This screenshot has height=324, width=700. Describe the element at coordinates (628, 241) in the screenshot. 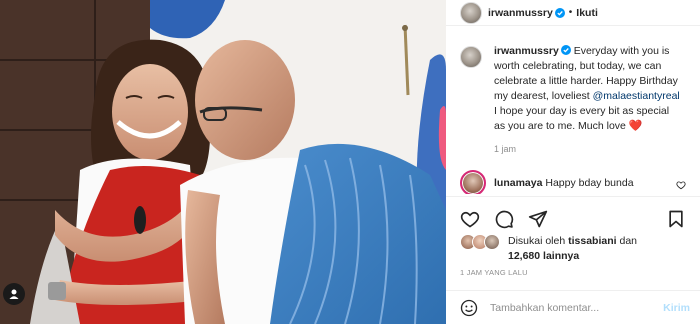

I see `likes-connector: dan` at that location.